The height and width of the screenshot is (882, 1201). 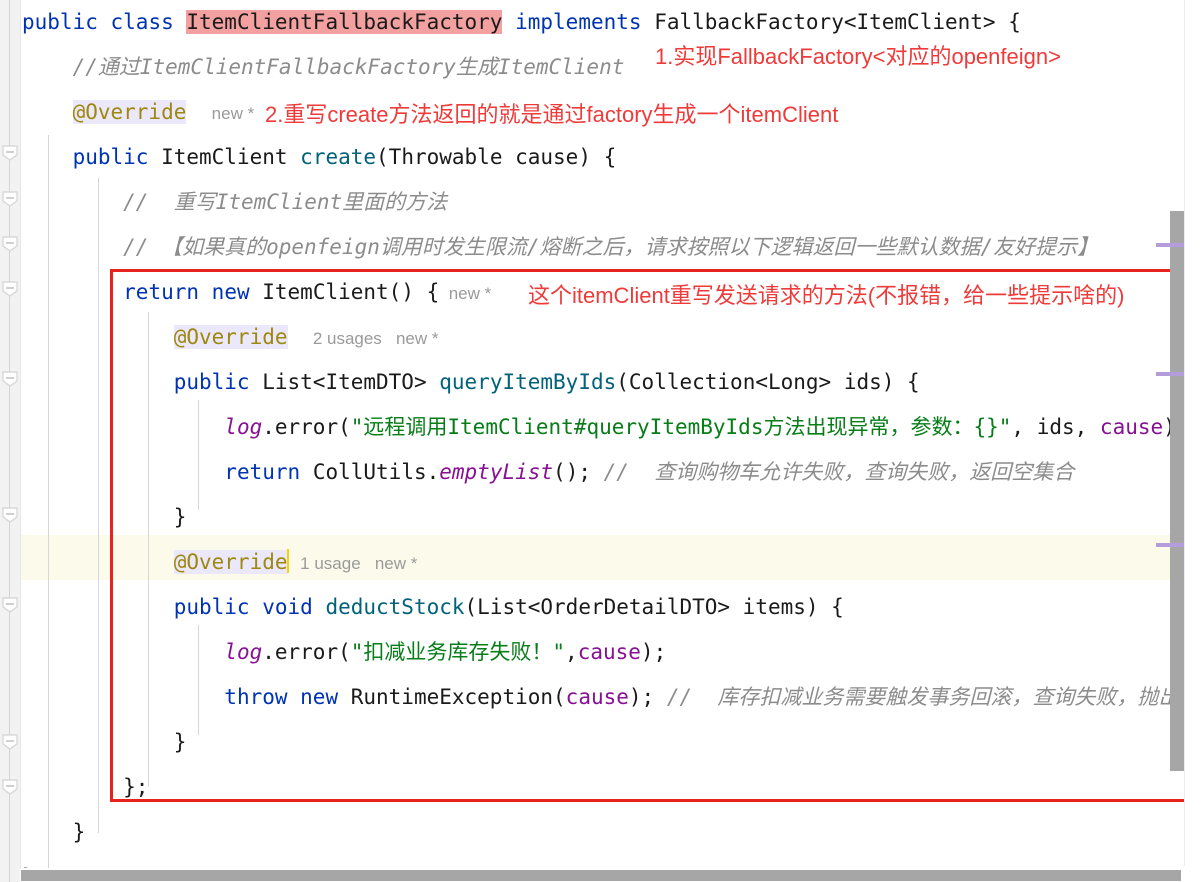 I want to click on code-token: create, so click(x=338, y=157).